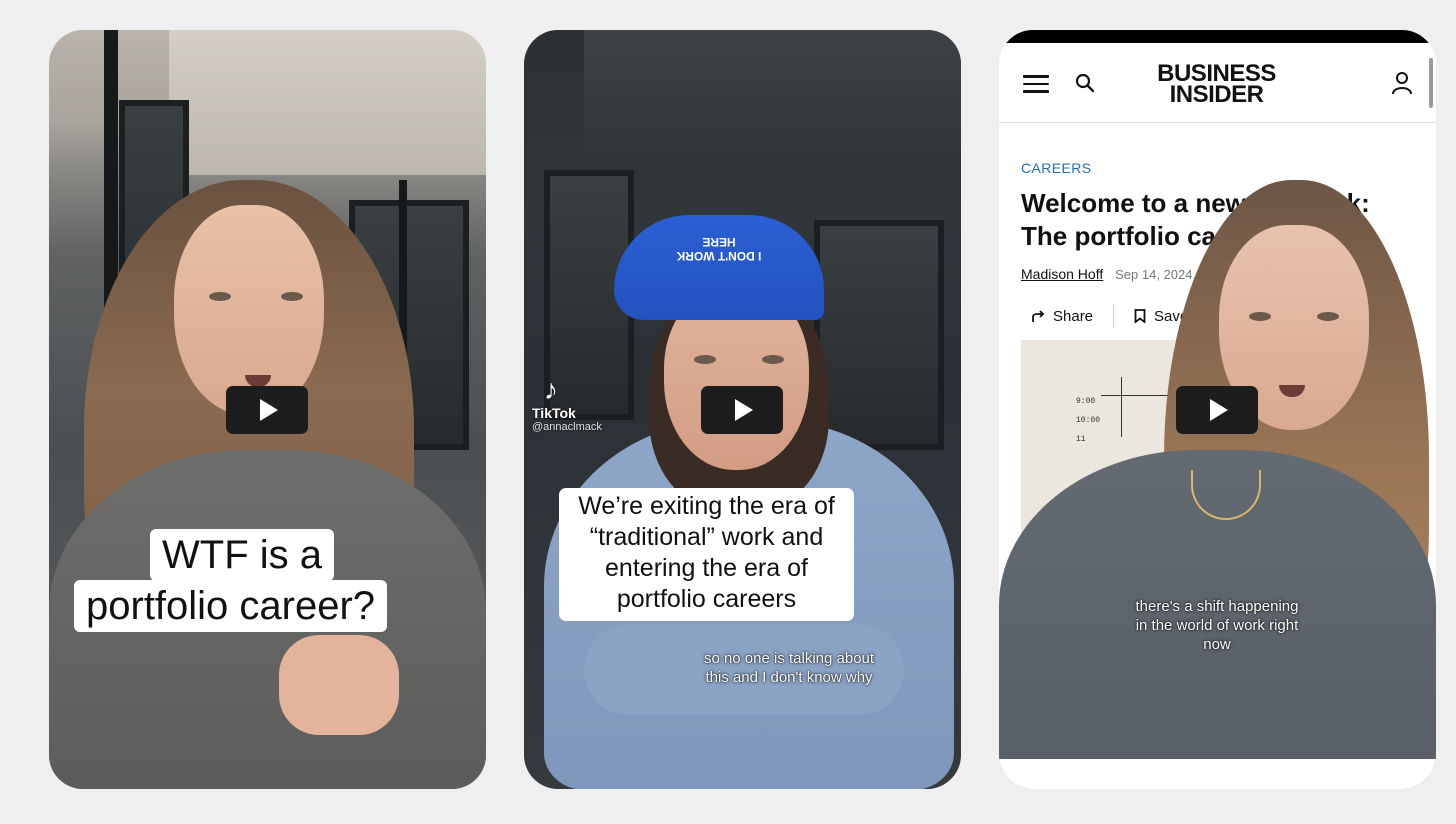  What do you see at coordinates (242, 555) in the screenshot?
I see `caption-line-1: WTF is a` at bounding box center [242, 555].